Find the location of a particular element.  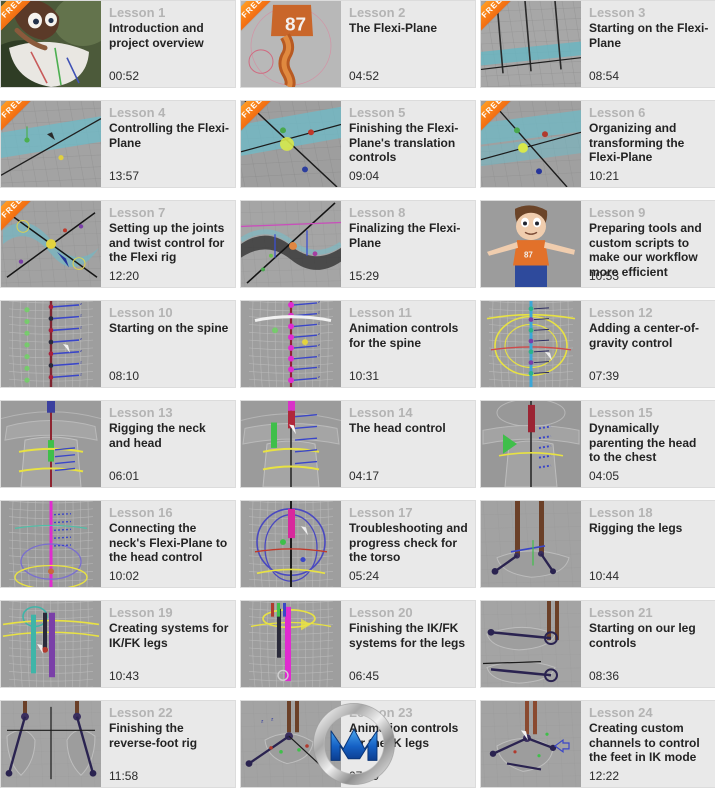

lesson-title: Starting on the Flexi-Plane is located at coordinates (649, 35).